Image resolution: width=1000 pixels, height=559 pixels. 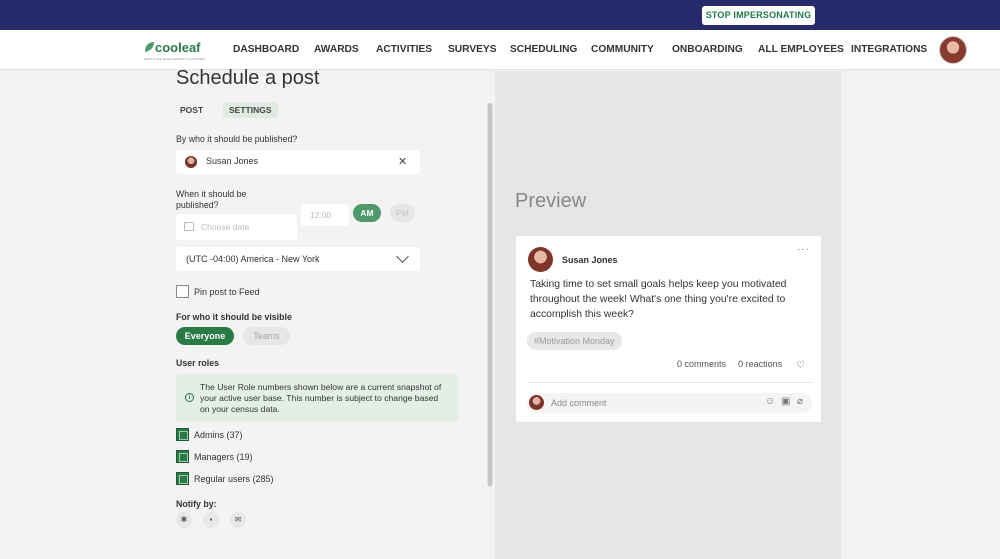 I want to click on publisher-avatar, so click(x=191, y=162).